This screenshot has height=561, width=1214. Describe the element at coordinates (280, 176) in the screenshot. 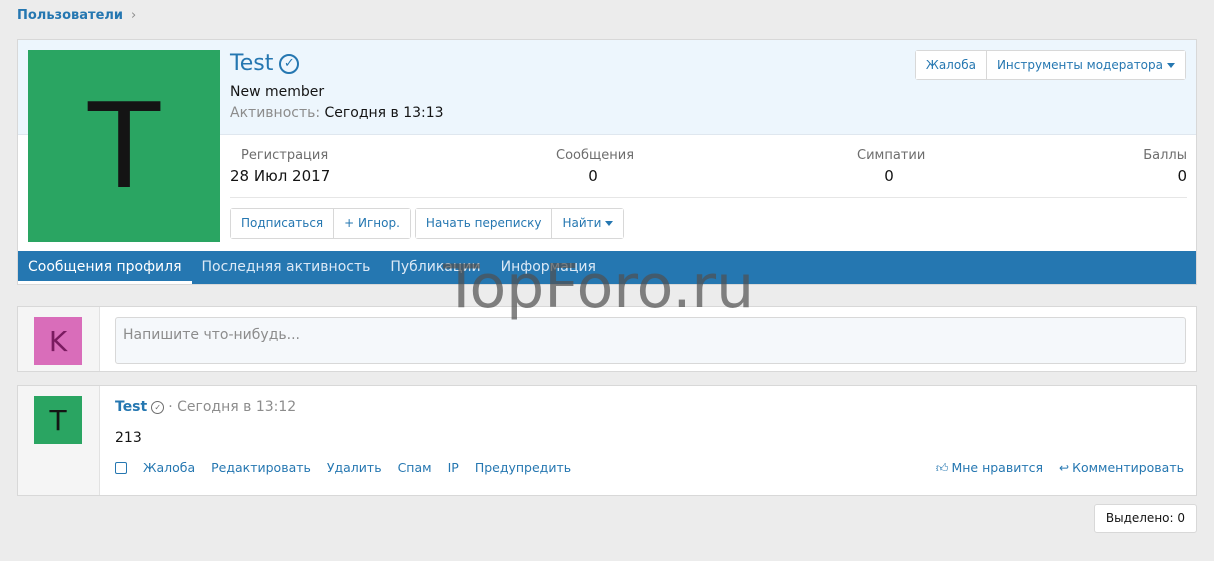

I see `stat-registration-value: 28 Июл 2017` at that location.